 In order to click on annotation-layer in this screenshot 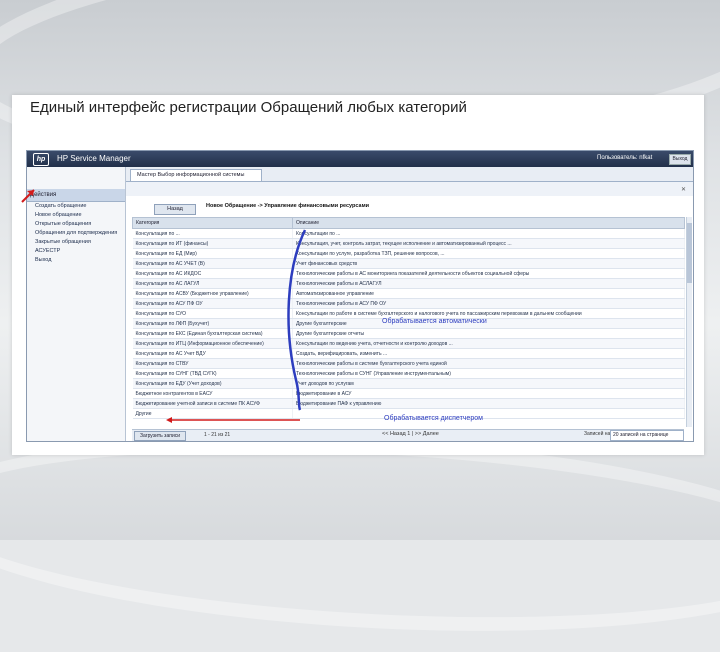, I will do `click(164, 306)`.